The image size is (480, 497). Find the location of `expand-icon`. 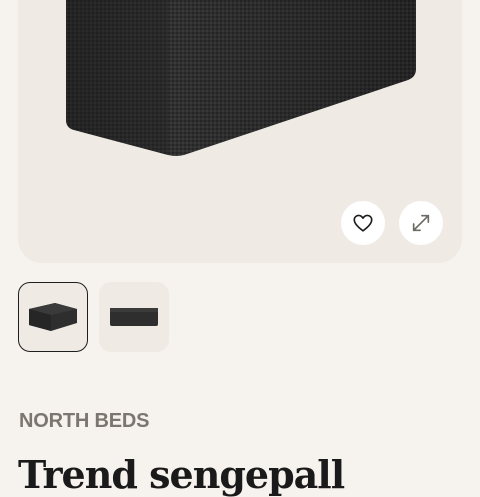

expand-icon is located at coordinates (421, 223).